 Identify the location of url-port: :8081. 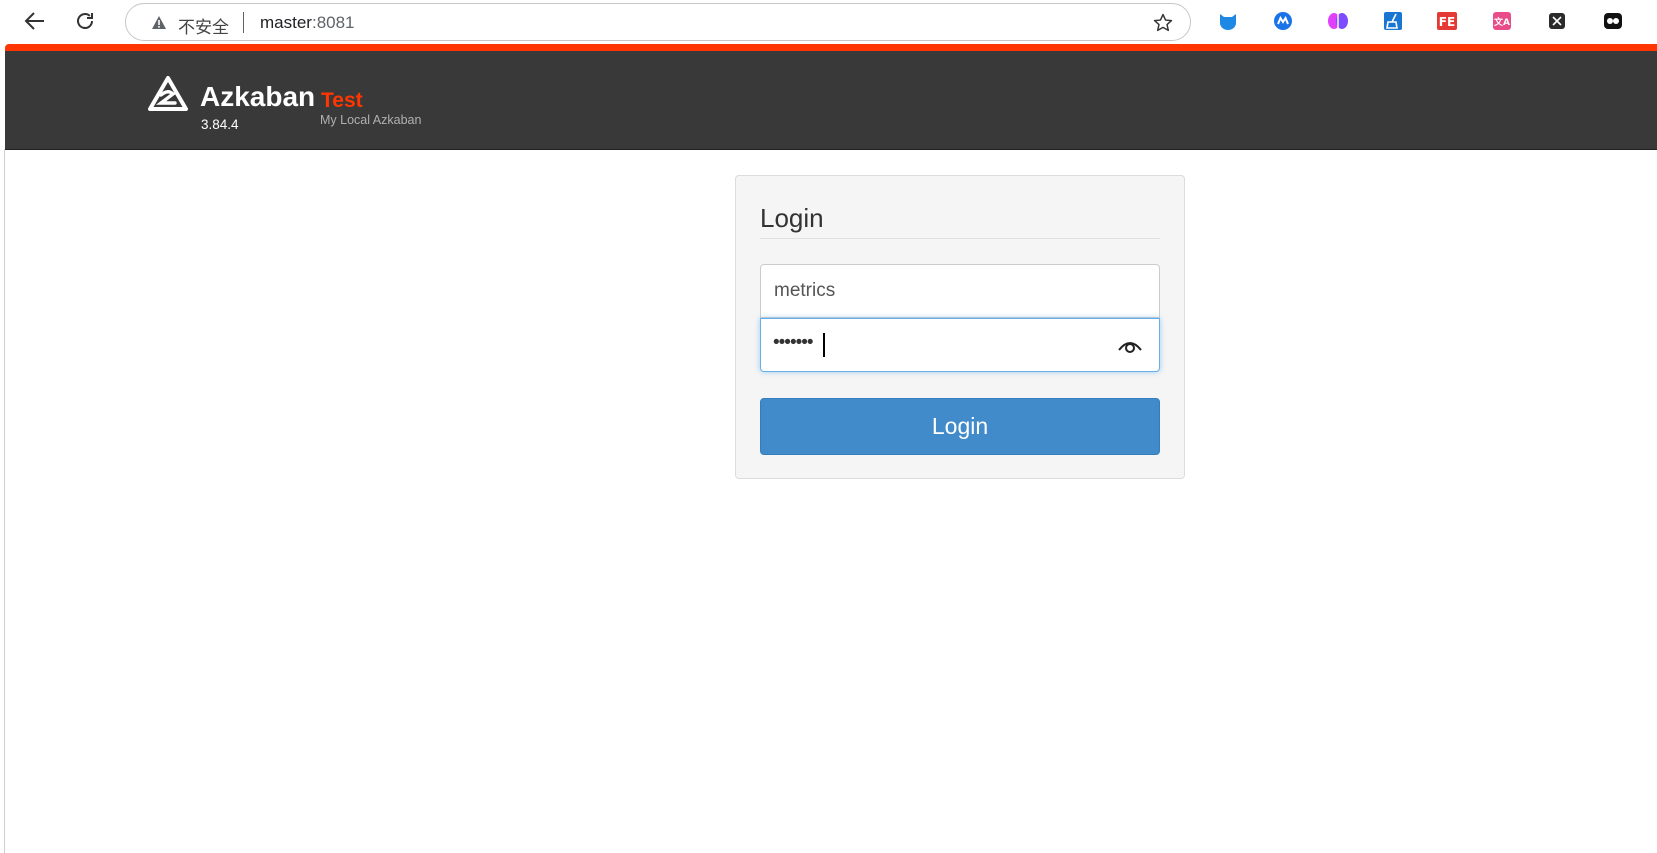
(333, 22).